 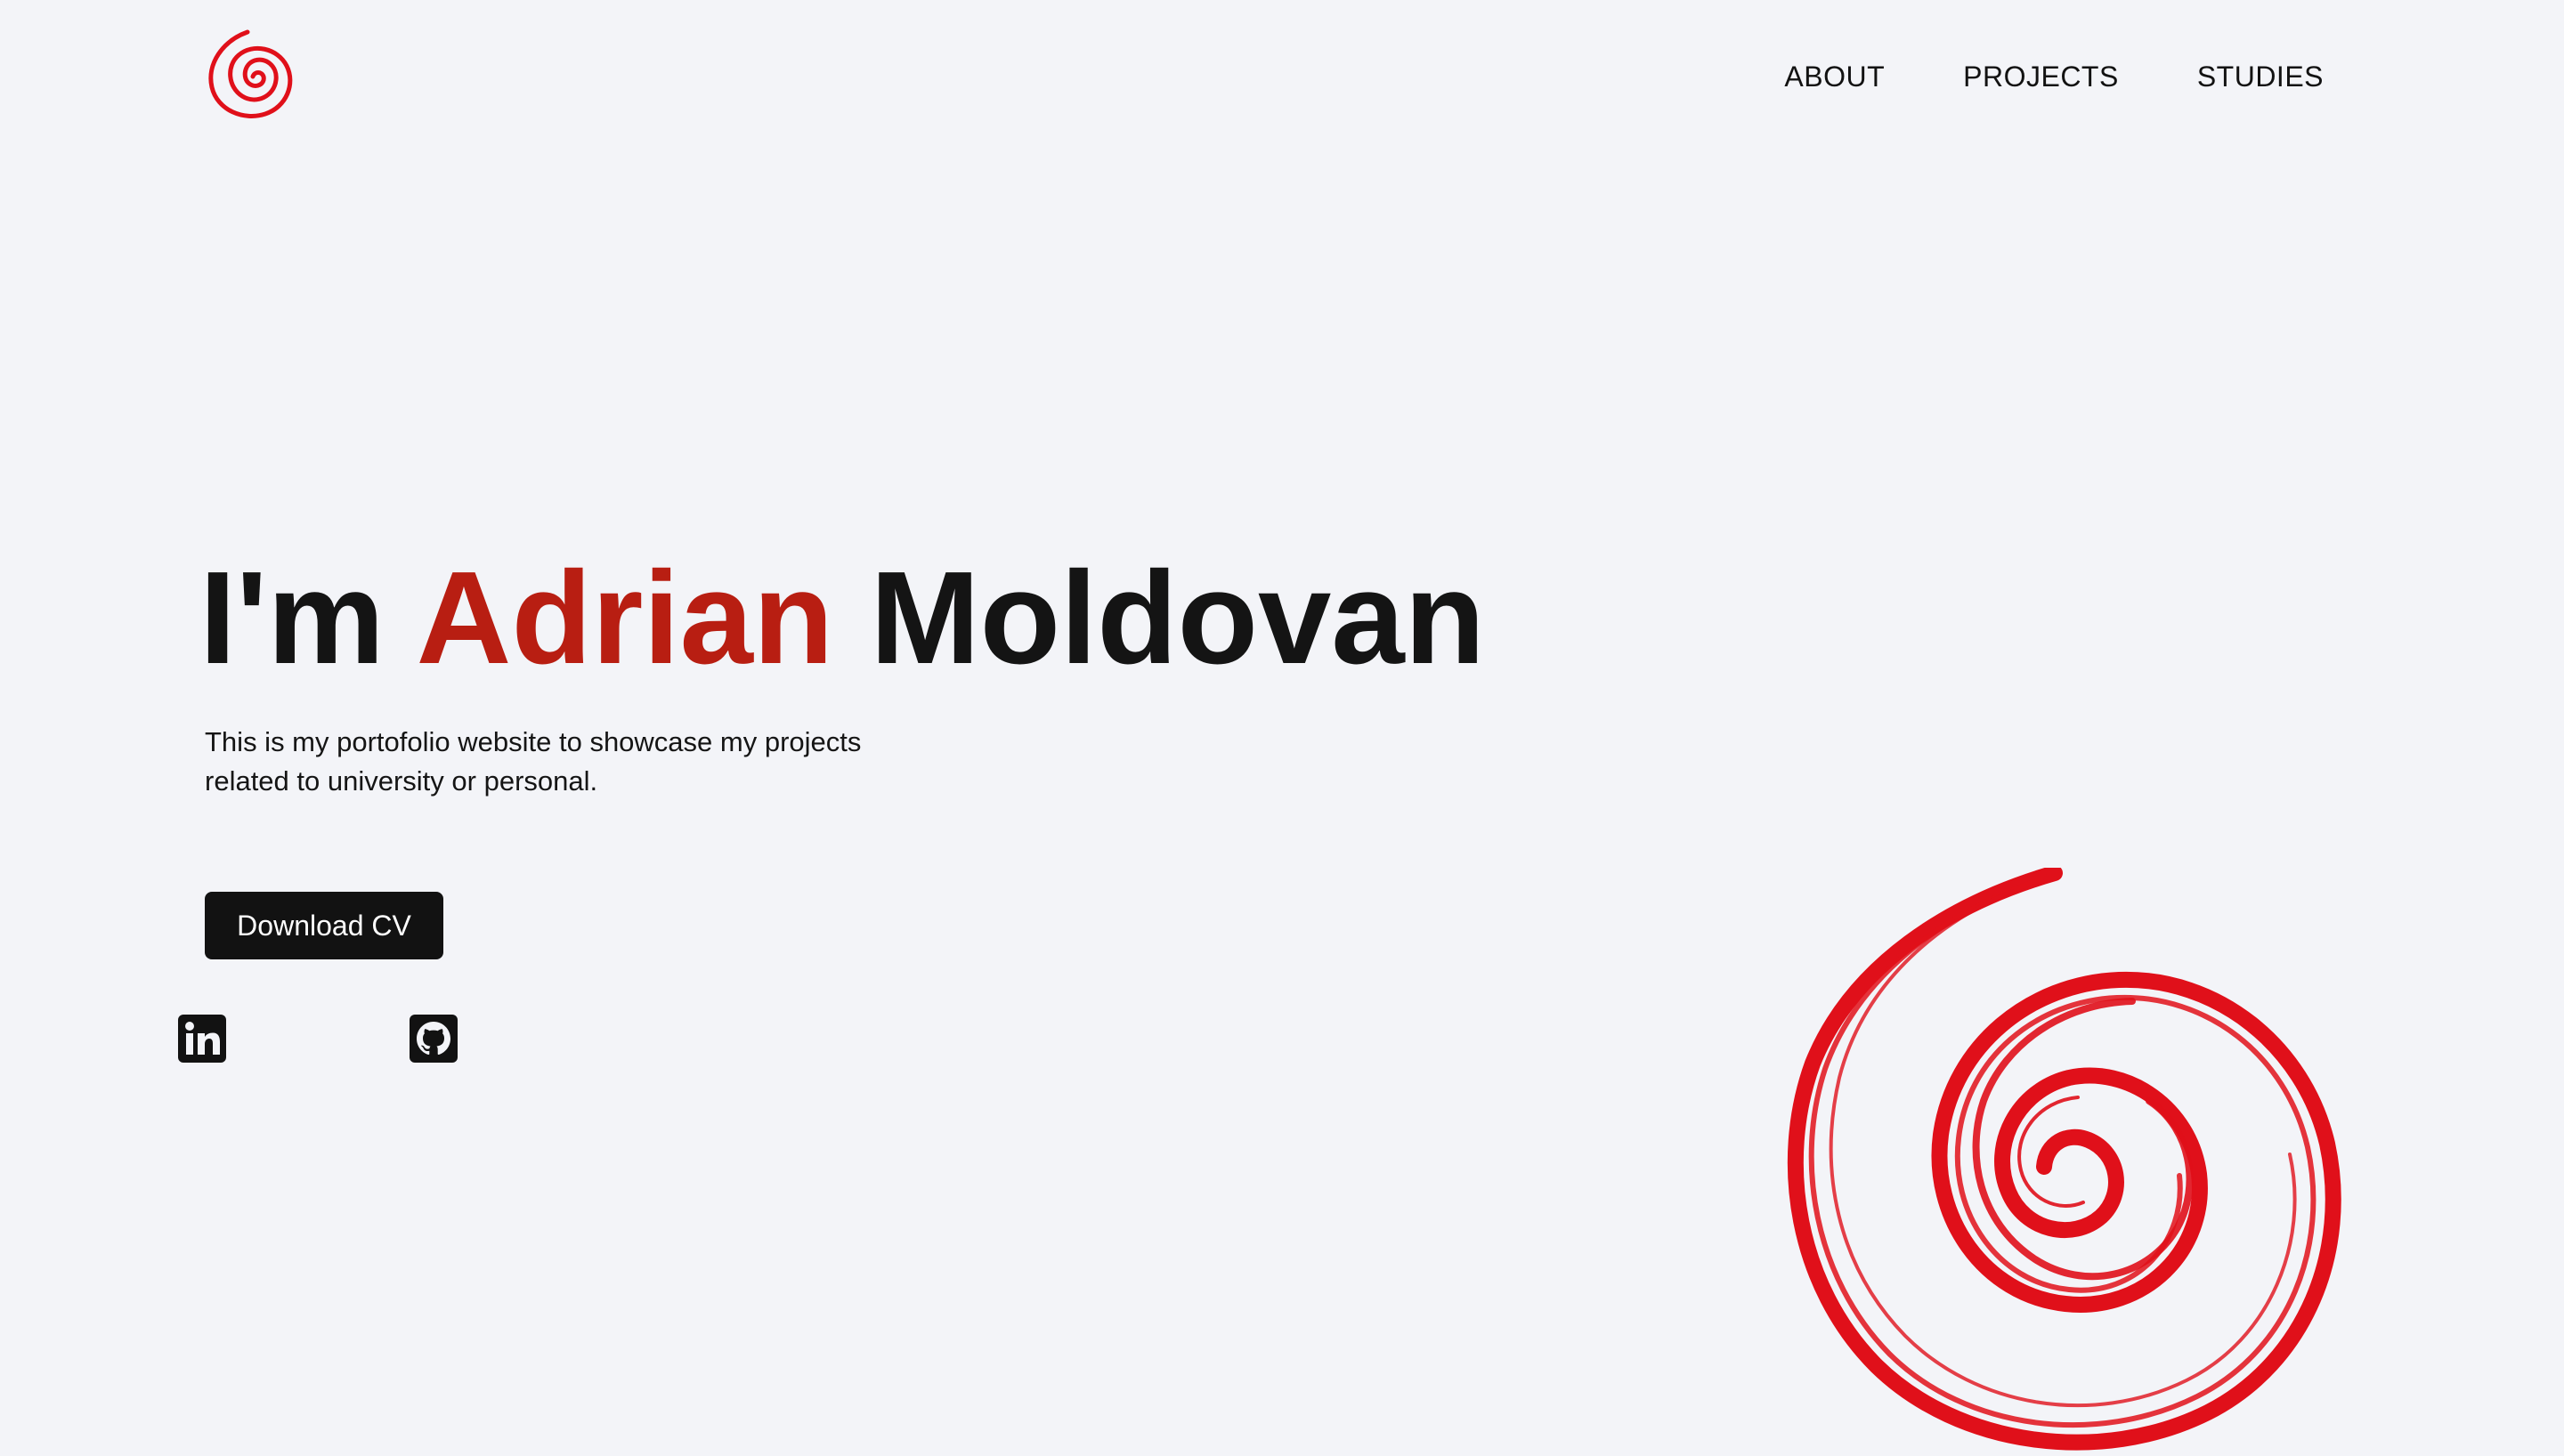 I want to click on hero-title: I'm Adrian Moldovan, so click(x=842, y=618).